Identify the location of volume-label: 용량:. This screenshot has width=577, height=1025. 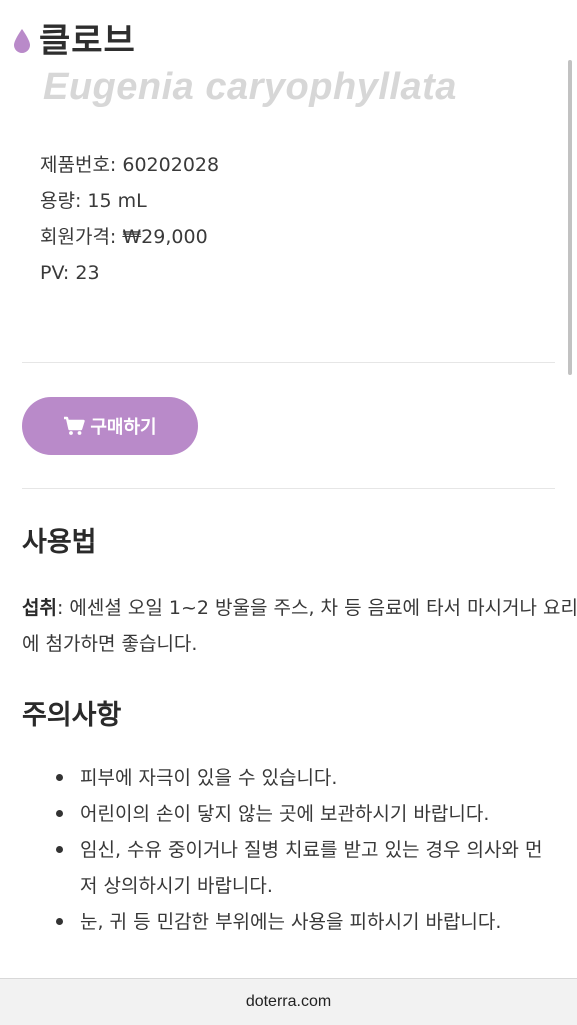
(61, 201).